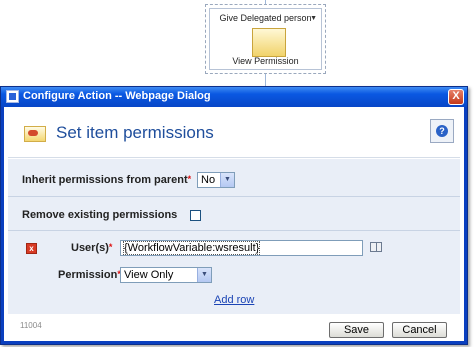  What do you see at coordinates (135, 132) in the screenshot?
I see `page-title: Set item permissions` at bounding box center [135, 132].